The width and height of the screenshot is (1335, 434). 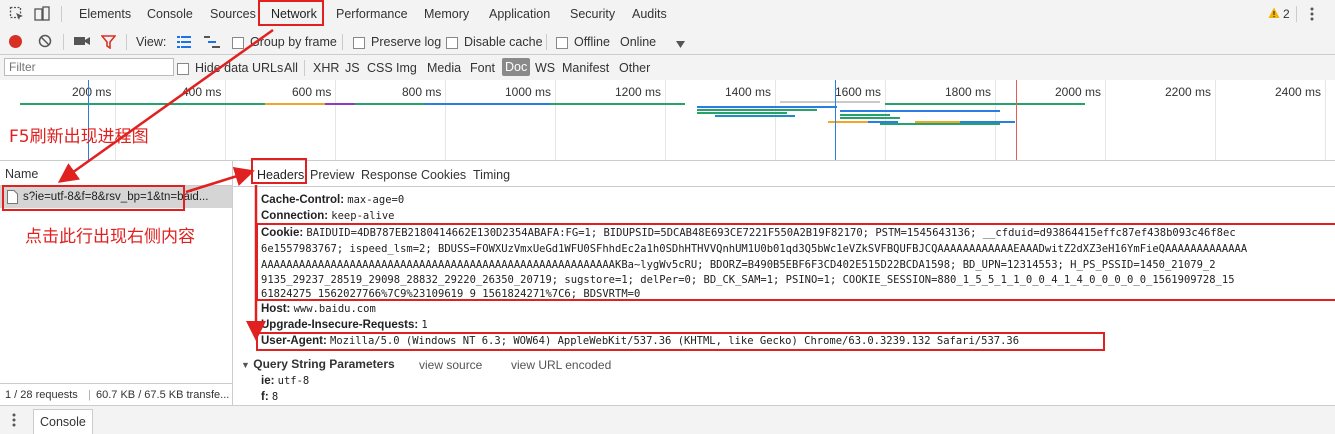 I want to click on drawer-console-tab: Console, so click(x=63, y=421).